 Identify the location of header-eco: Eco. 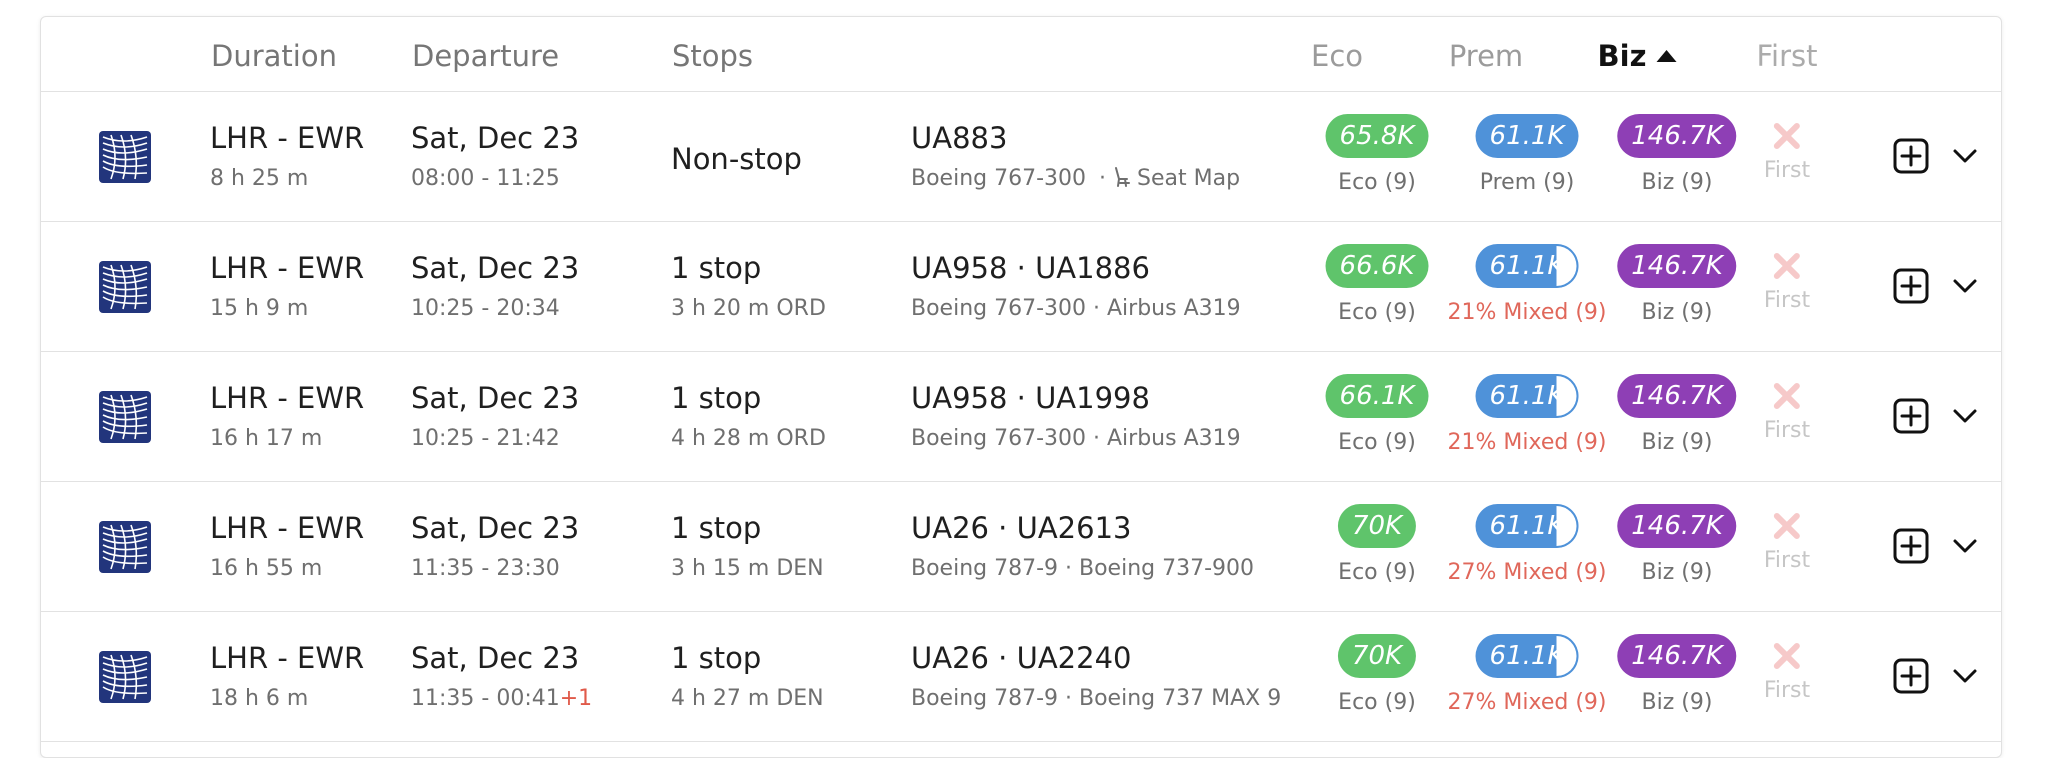
(1337, 56).